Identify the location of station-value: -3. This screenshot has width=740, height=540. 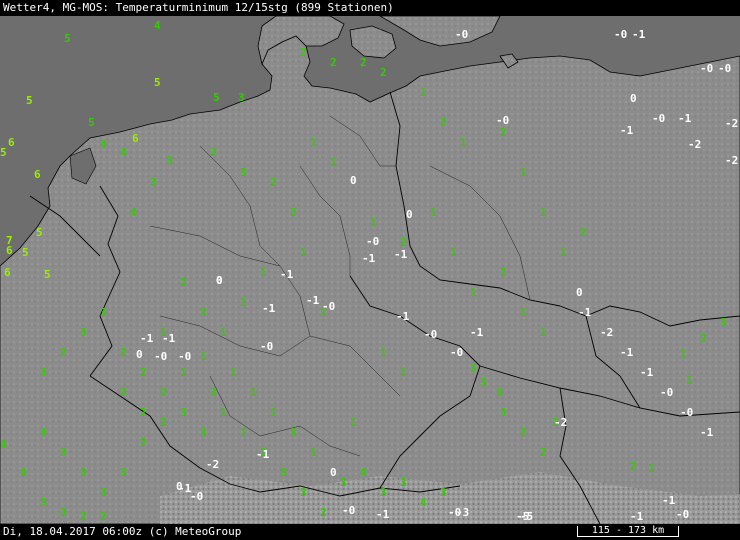
(462, 512).